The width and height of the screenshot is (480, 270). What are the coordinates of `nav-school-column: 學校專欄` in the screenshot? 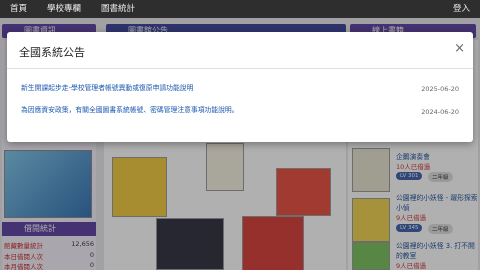 It's located at (64, 9).